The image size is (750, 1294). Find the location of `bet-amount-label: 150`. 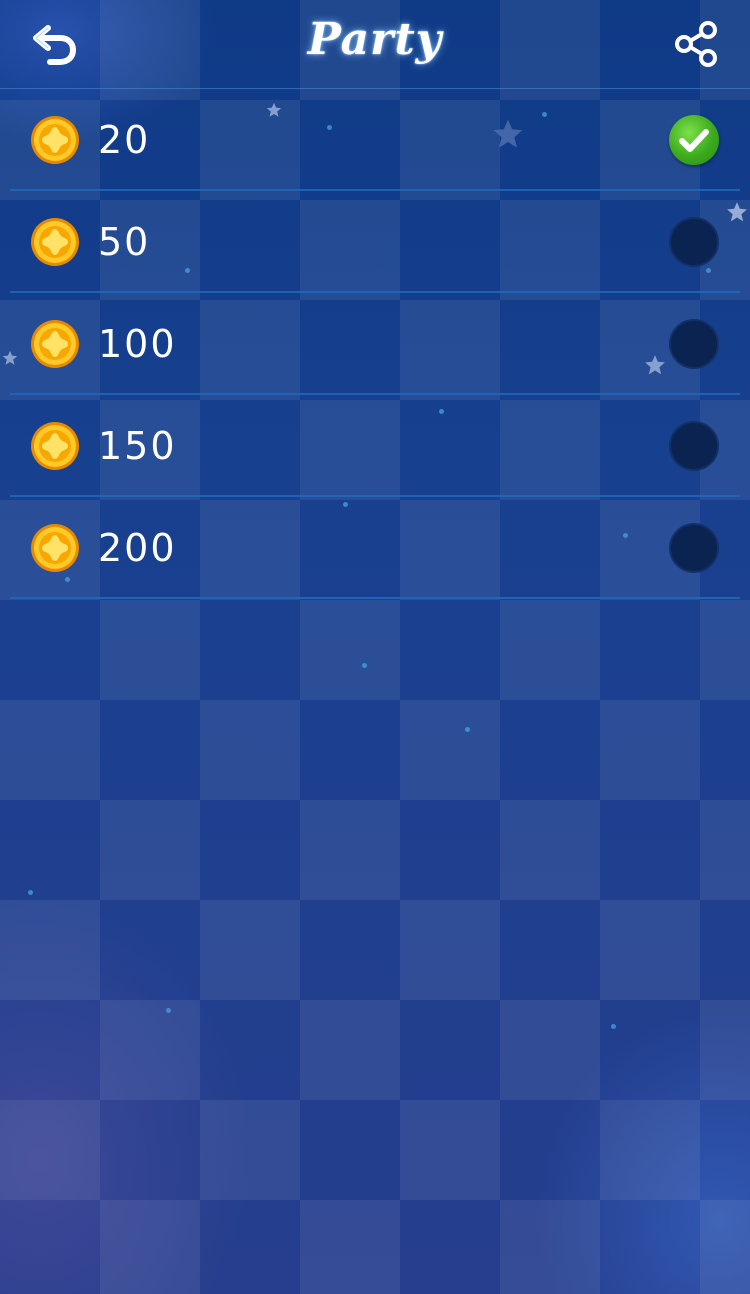

bet-amount-label: 150 is located at coordinates (137, 446).